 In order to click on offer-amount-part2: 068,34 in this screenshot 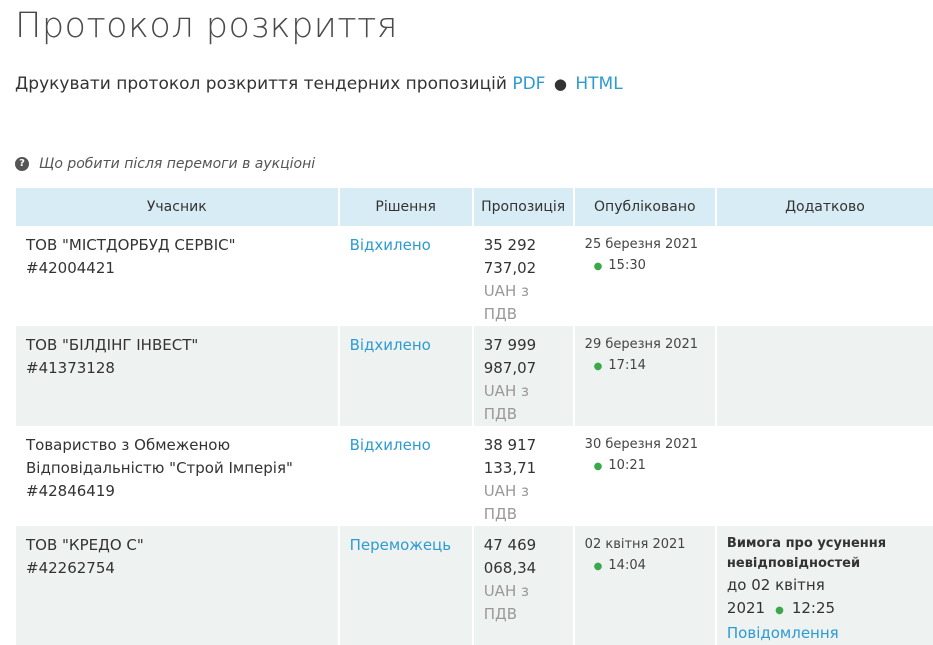, I will do `click(510, 568)`.